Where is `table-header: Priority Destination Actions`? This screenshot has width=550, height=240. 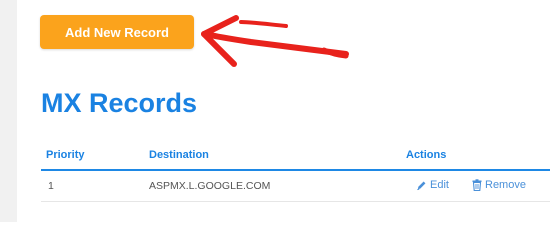
table-header: Priority Destination Actions is located at coordinates (295, 157).